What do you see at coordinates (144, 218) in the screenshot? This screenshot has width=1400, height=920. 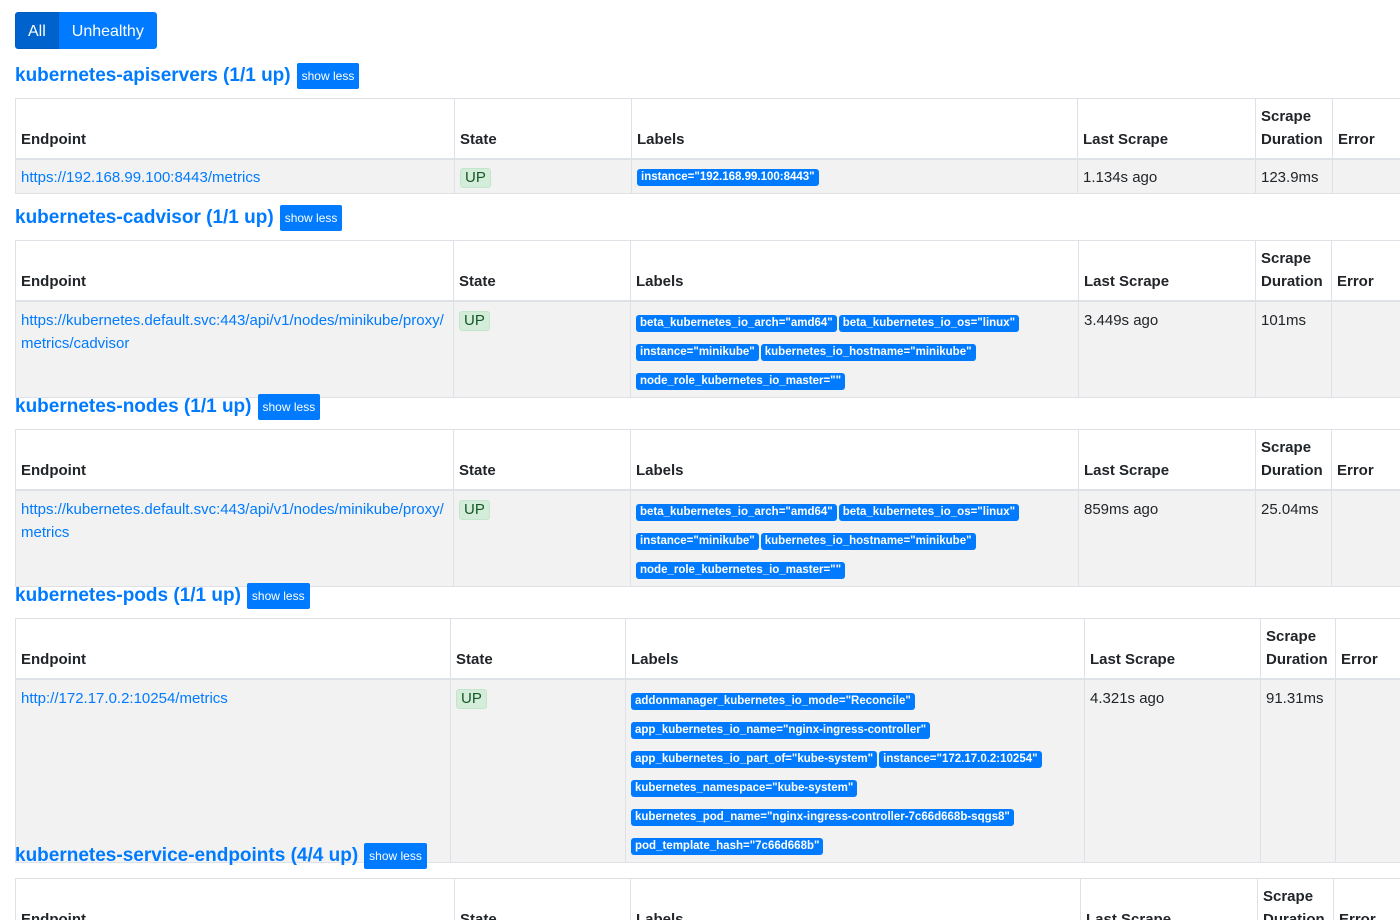 I see `job-title: kubernetes-cadvisor (1/1 up)` at bounding box center [144, 218].